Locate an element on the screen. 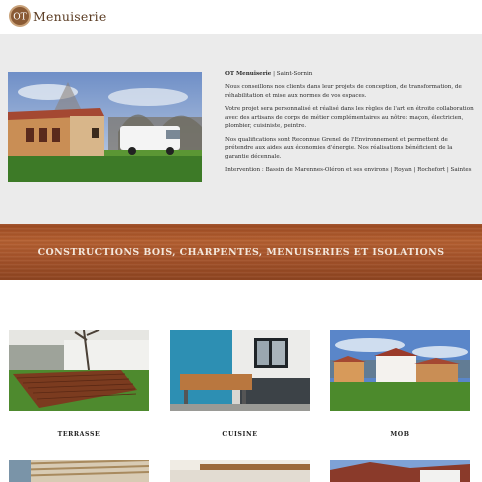 The image size is (482, 482). intro-photo-wooden-house is located at coordinates (105, 127).